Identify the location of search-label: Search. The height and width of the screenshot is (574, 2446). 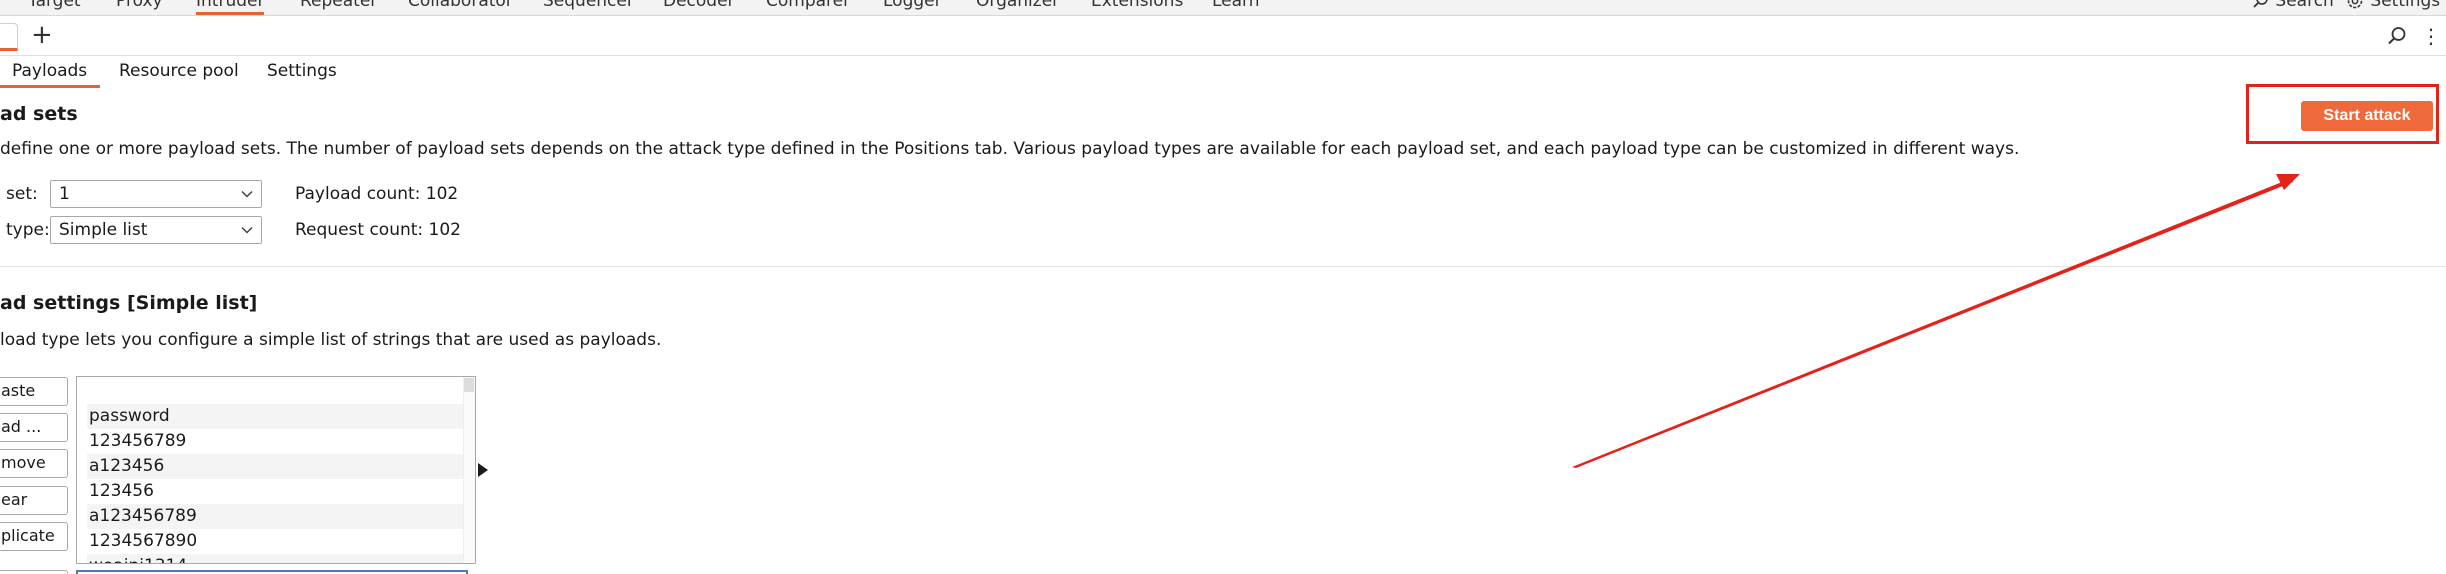
(2304, 5).